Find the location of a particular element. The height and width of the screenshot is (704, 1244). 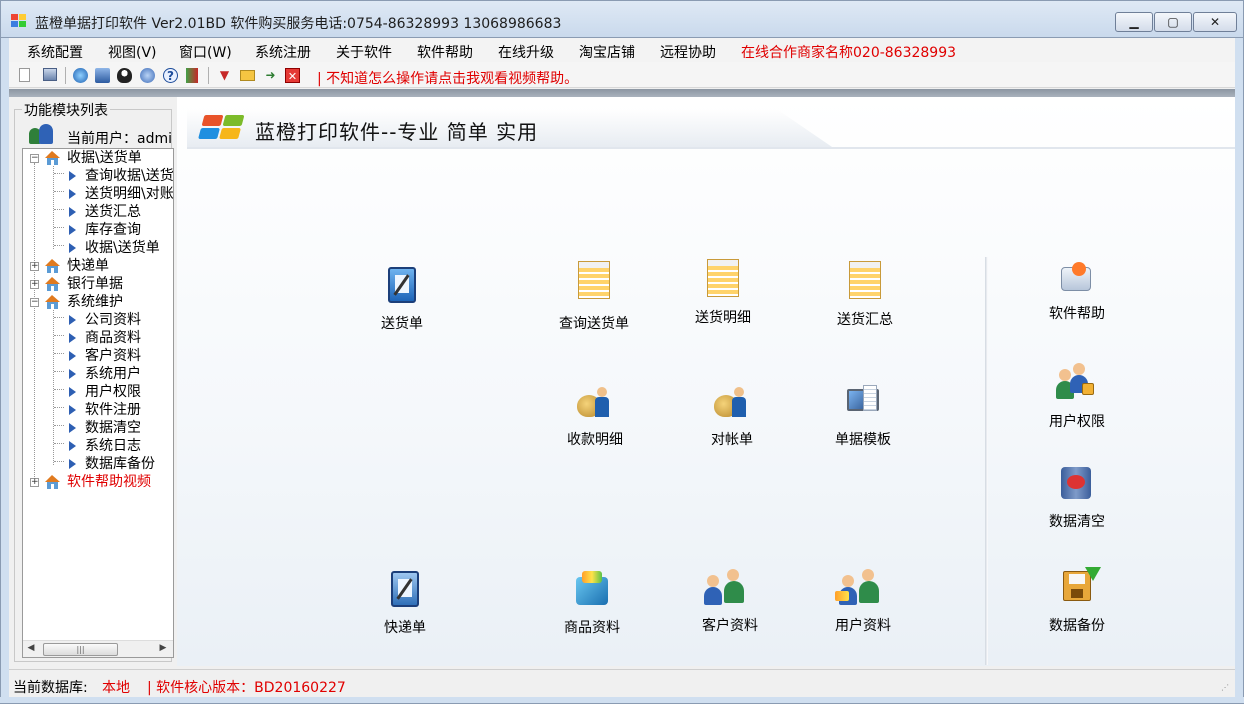

menu-online-upgrade: 在线升级 is located at coordinates (526, 52).